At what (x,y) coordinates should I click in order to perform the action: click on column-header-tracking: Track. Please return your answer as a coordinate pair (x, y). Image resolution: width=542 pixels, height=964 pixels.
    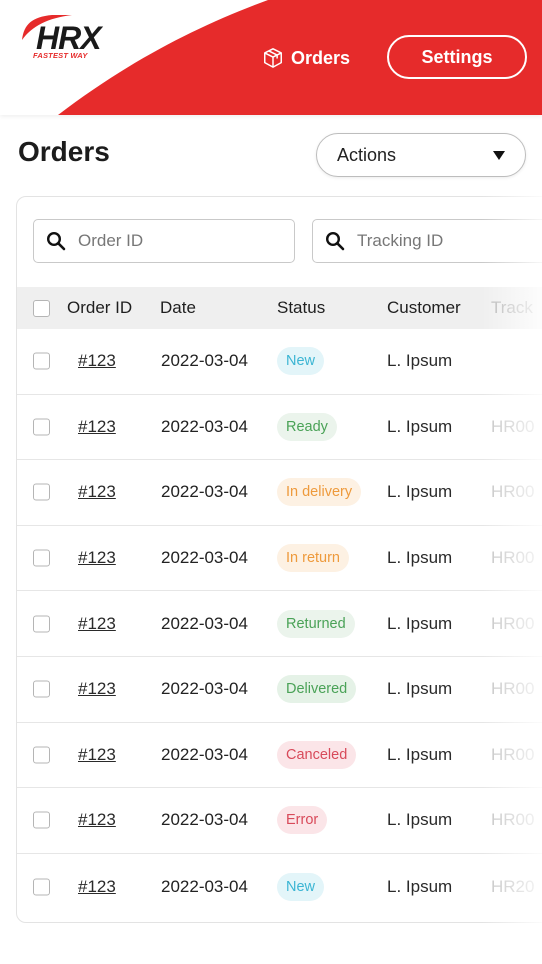
    Looking at the image, I should click on (512, 308).